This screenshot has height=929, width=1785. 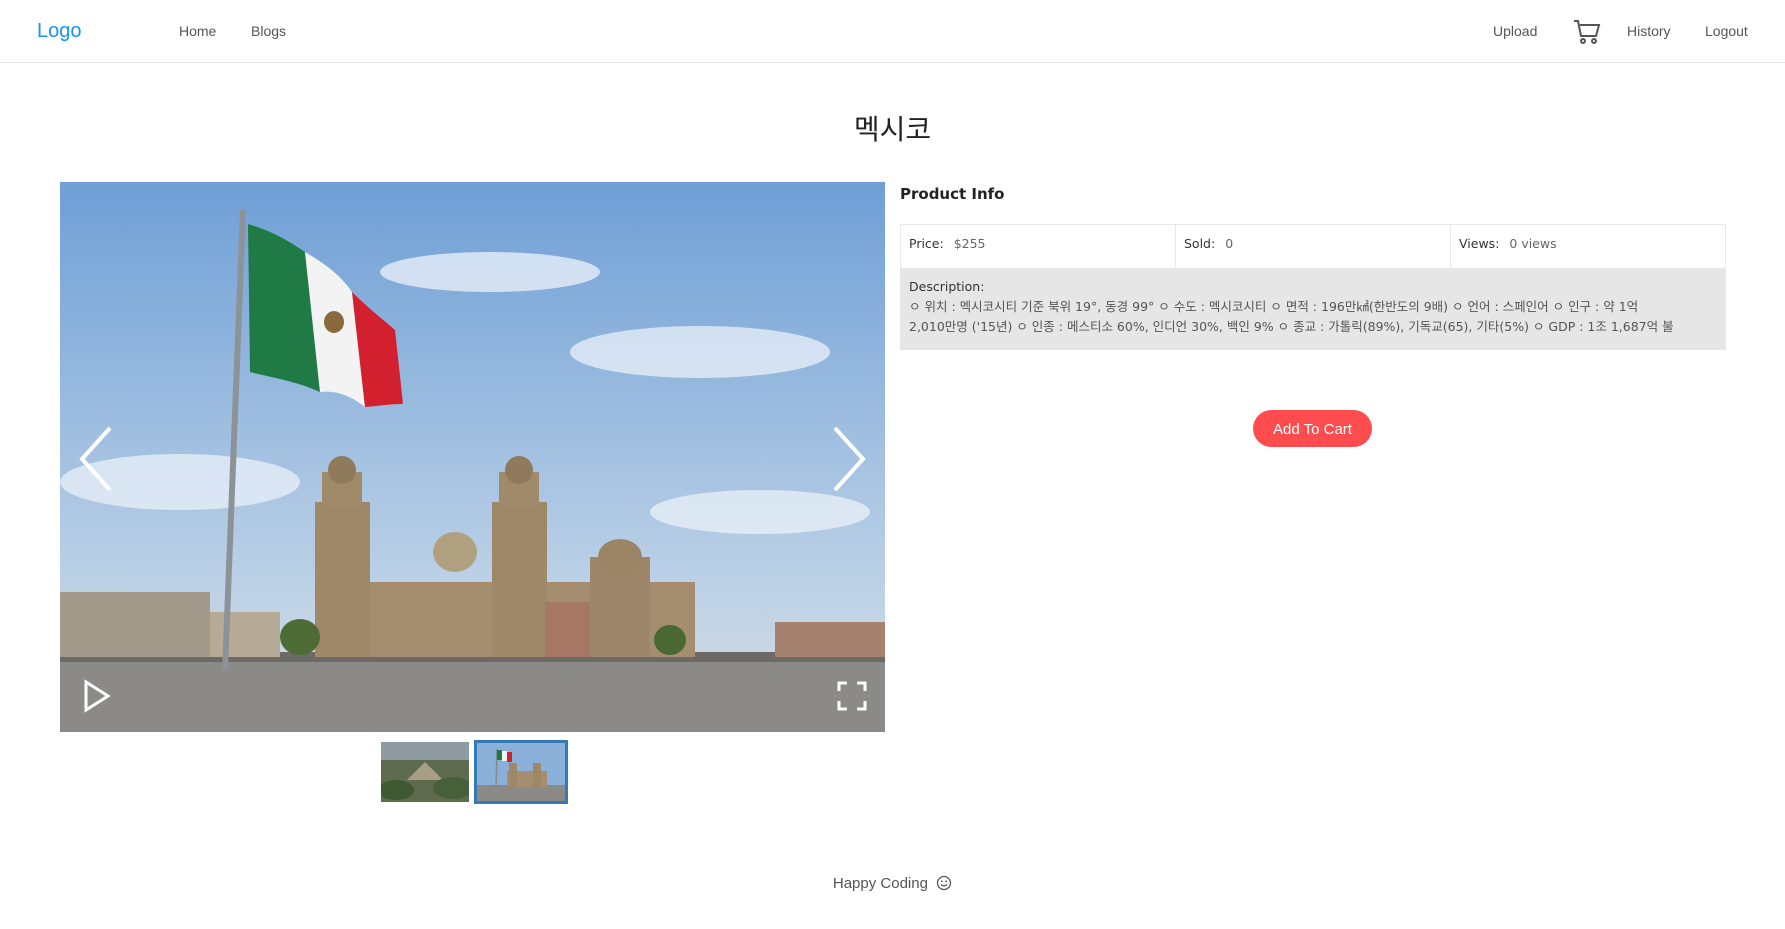 What do you see at coordinates (924, 243) in the screenshot?
I see `price-label: Price` at bounding box center [924, 243].